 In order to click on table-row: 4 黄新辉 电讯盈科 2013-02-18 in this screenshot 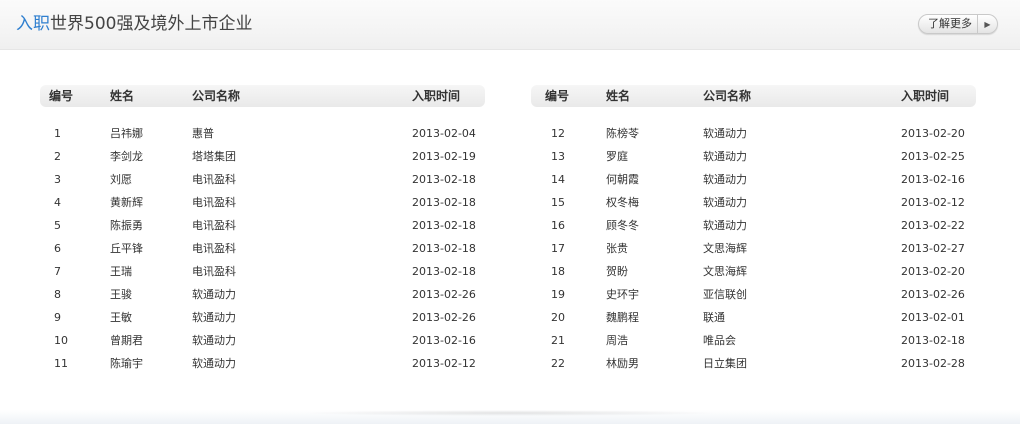, I will do `click(262, 202)`.